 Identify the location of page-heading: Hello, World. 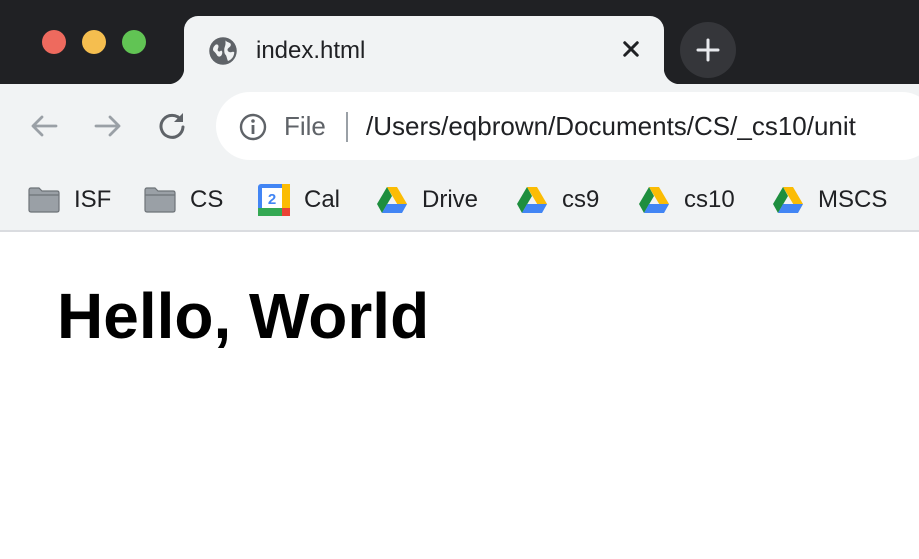
(243, 316).